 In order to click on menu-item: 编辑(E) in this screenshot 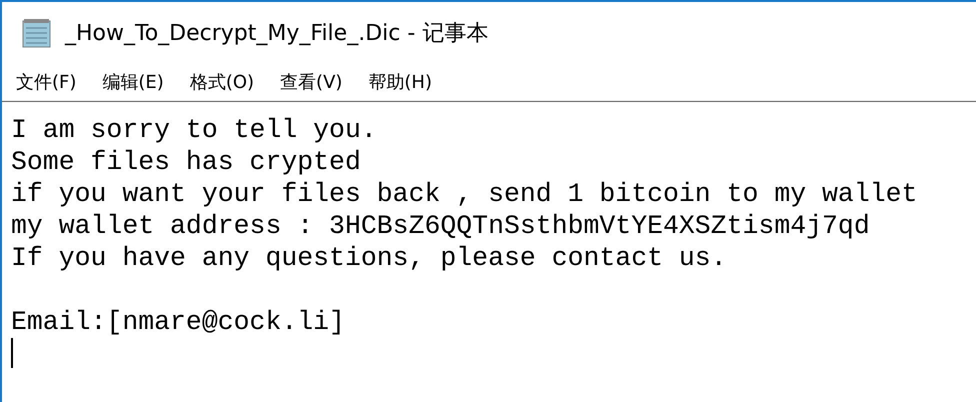, I will do `click(133, 82)`.